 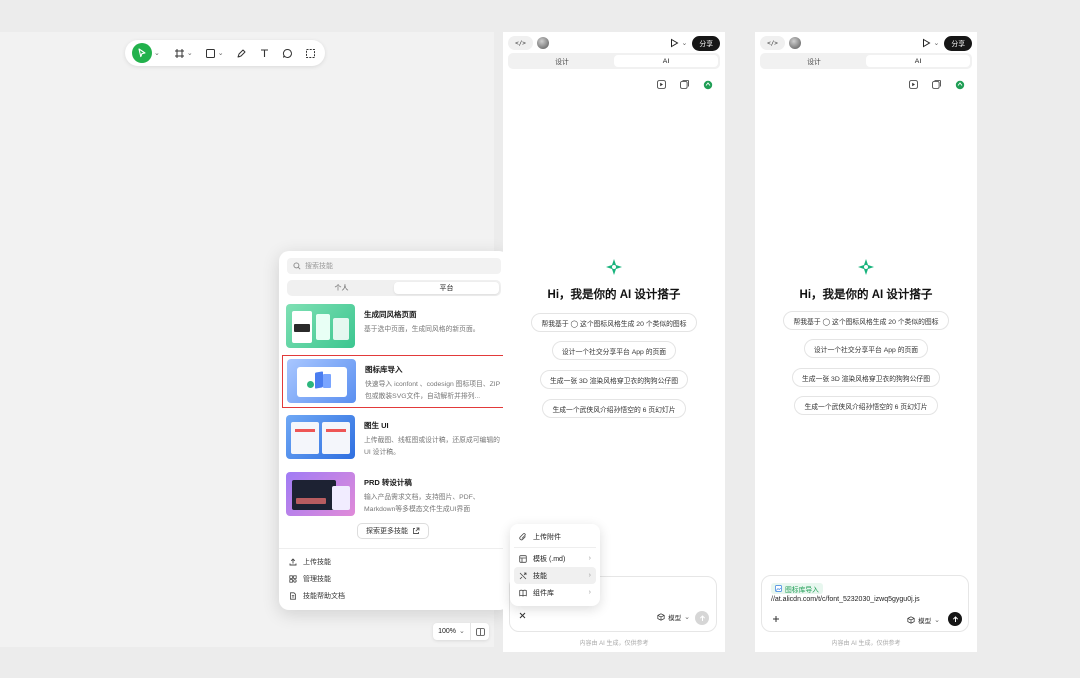 What do you see at coordinates (319, 266) in the screenshot?
I see `search-placeholder: 搜索技能` at bounding box center [319, 266].